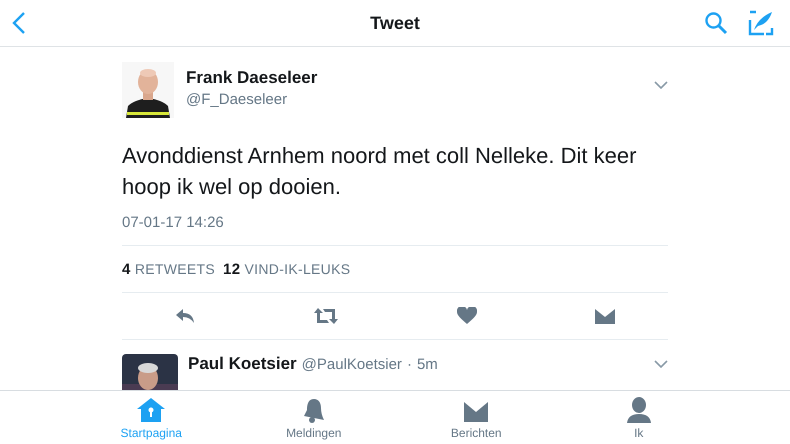  I want to click on reply-author-name: Paul Koetsier, so click(242, 364).